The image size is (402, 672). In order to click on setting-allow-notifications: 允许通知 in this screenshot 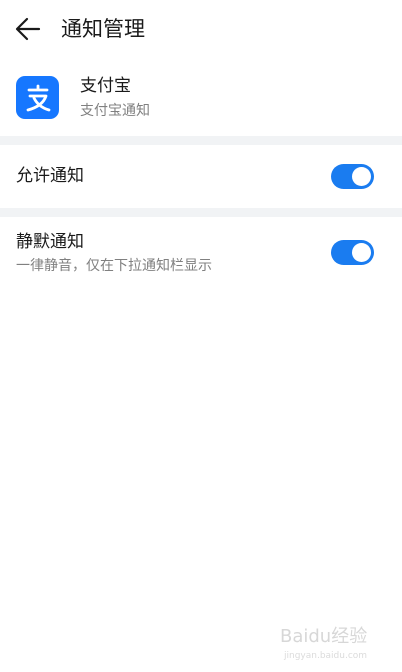, I will do `click(201, 176)`.